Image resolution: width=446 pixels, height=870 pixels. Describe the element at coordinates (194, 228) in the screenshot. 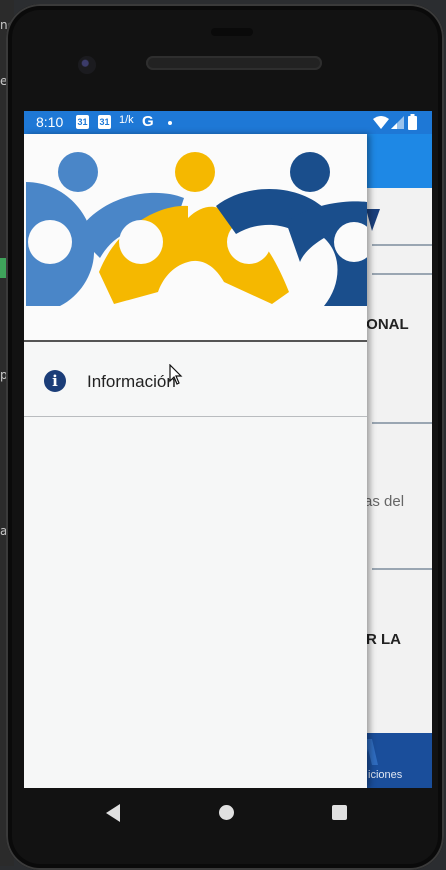

I see `logo-figure-center` at that location.